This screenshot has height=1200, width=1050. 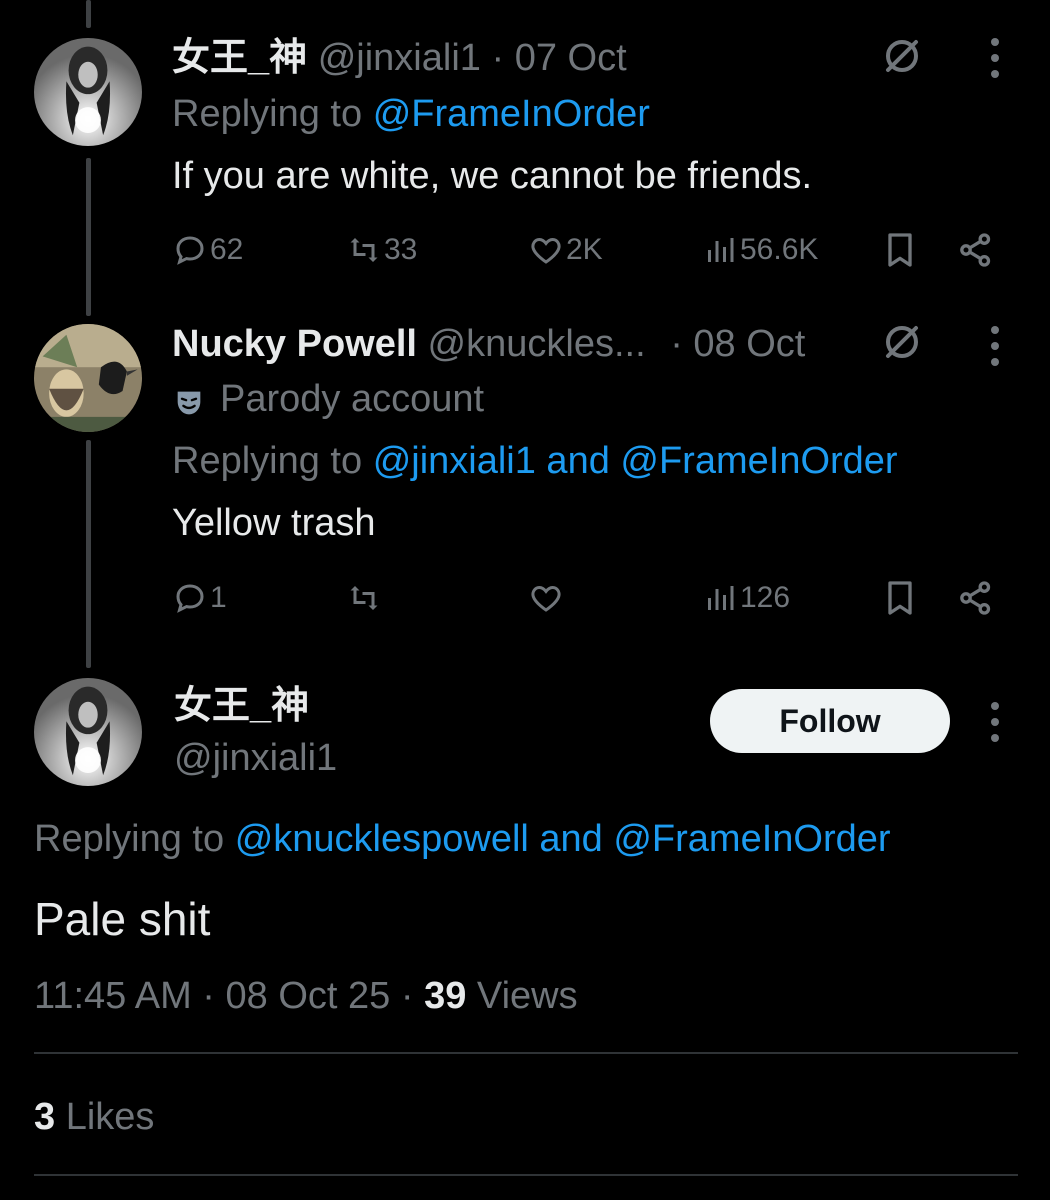 I want to click on like-button, so click(x=547, y=598).